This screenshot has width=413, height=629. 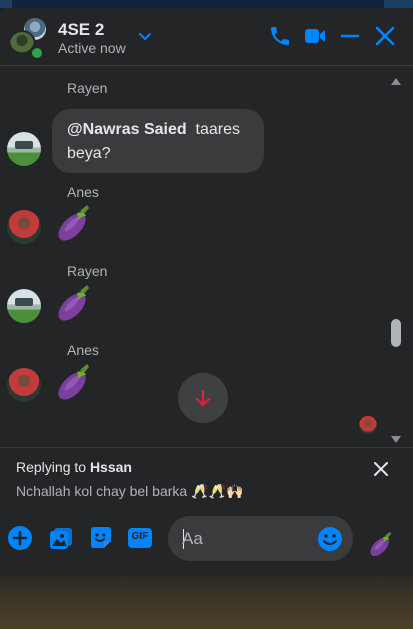 I want to click on reply-title: Replying to Hssan, so click(x=74, y=467).